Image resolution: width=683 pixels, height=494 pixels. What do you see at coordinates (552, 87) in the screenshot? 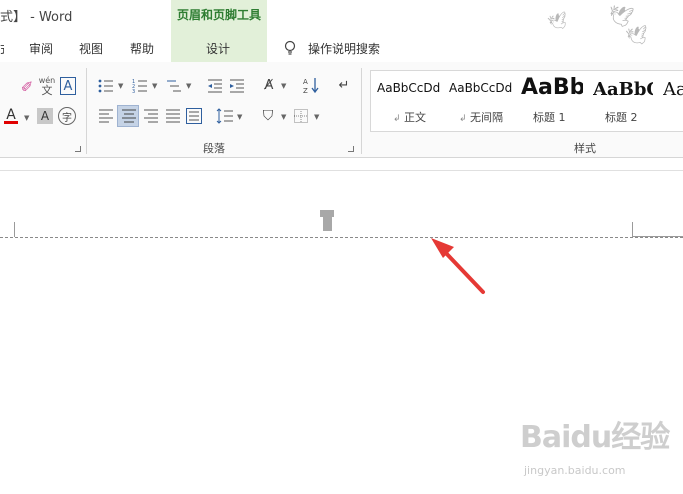
I see `style-sample: AaBb` at bounding box center [552, 87].